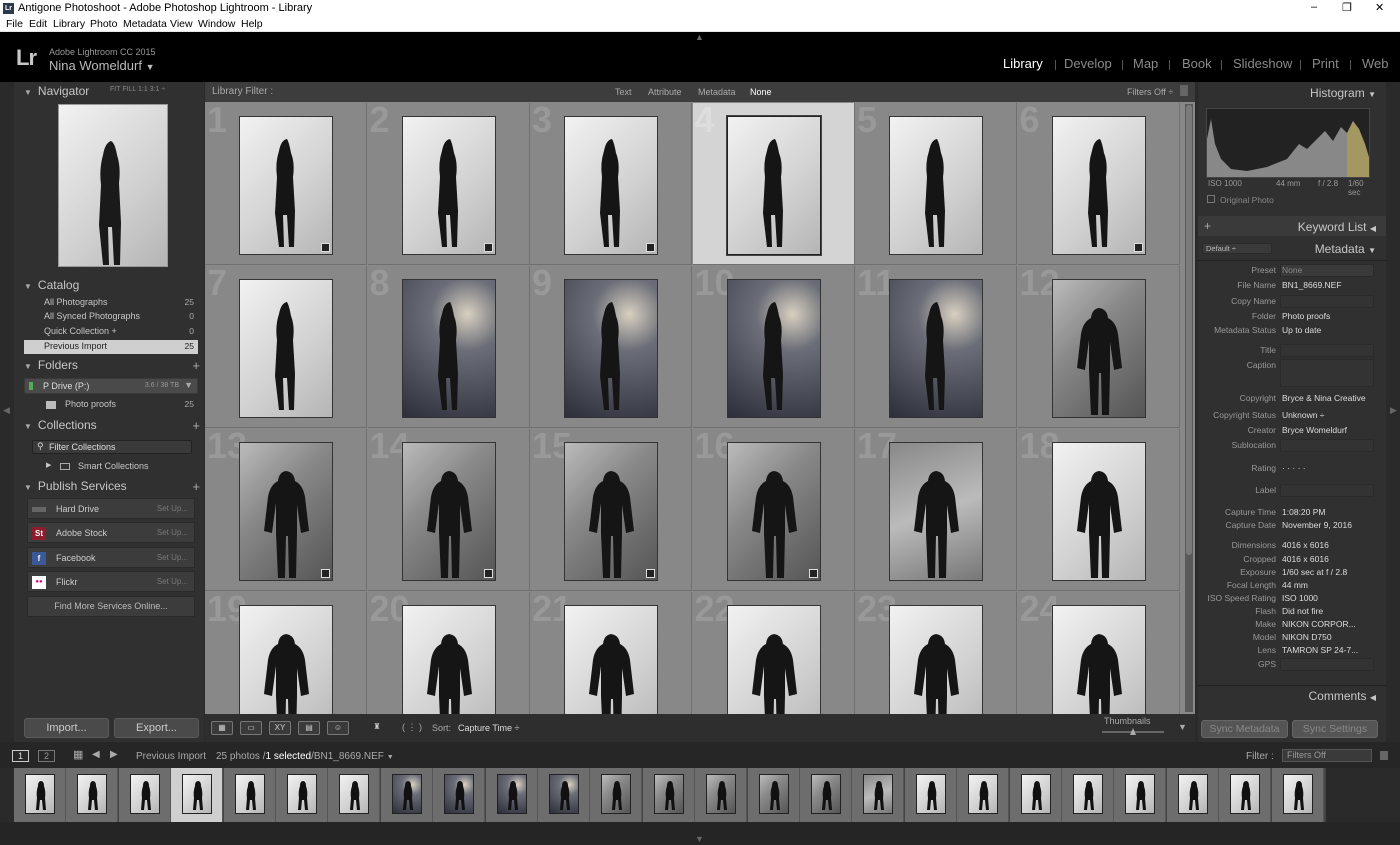 This screenshot has height=845, width=1400. I want to click on catalog-item-quick-collection: Quick Collection + 0, so click(111, 332).